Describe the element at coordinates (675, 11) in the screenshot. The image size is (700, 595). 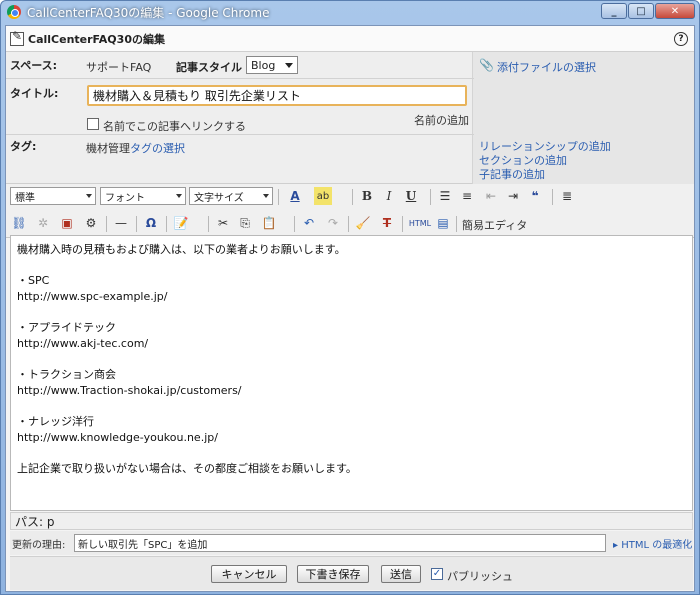
I see `close-window-button: ✕` at that location.